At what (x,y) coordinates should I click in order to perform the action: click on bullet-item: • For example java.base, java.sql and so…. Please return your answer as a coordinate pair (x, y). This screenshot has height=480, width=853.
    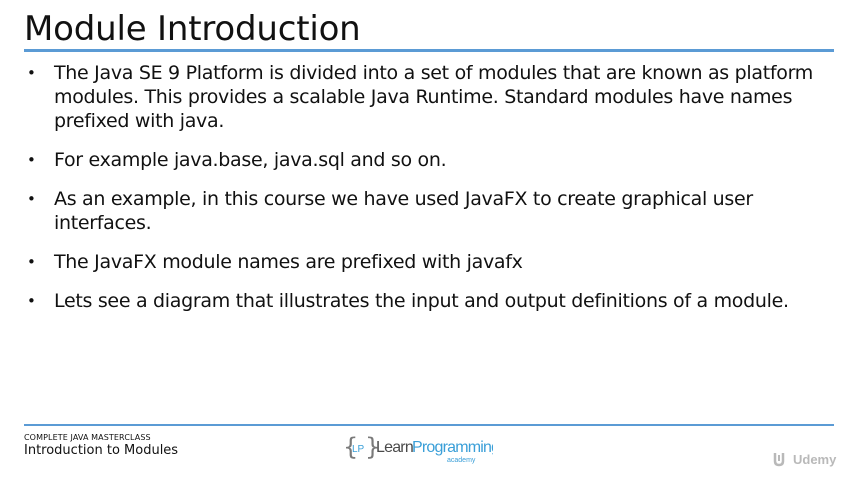
    Looking at the image, I should click on (424, 160).